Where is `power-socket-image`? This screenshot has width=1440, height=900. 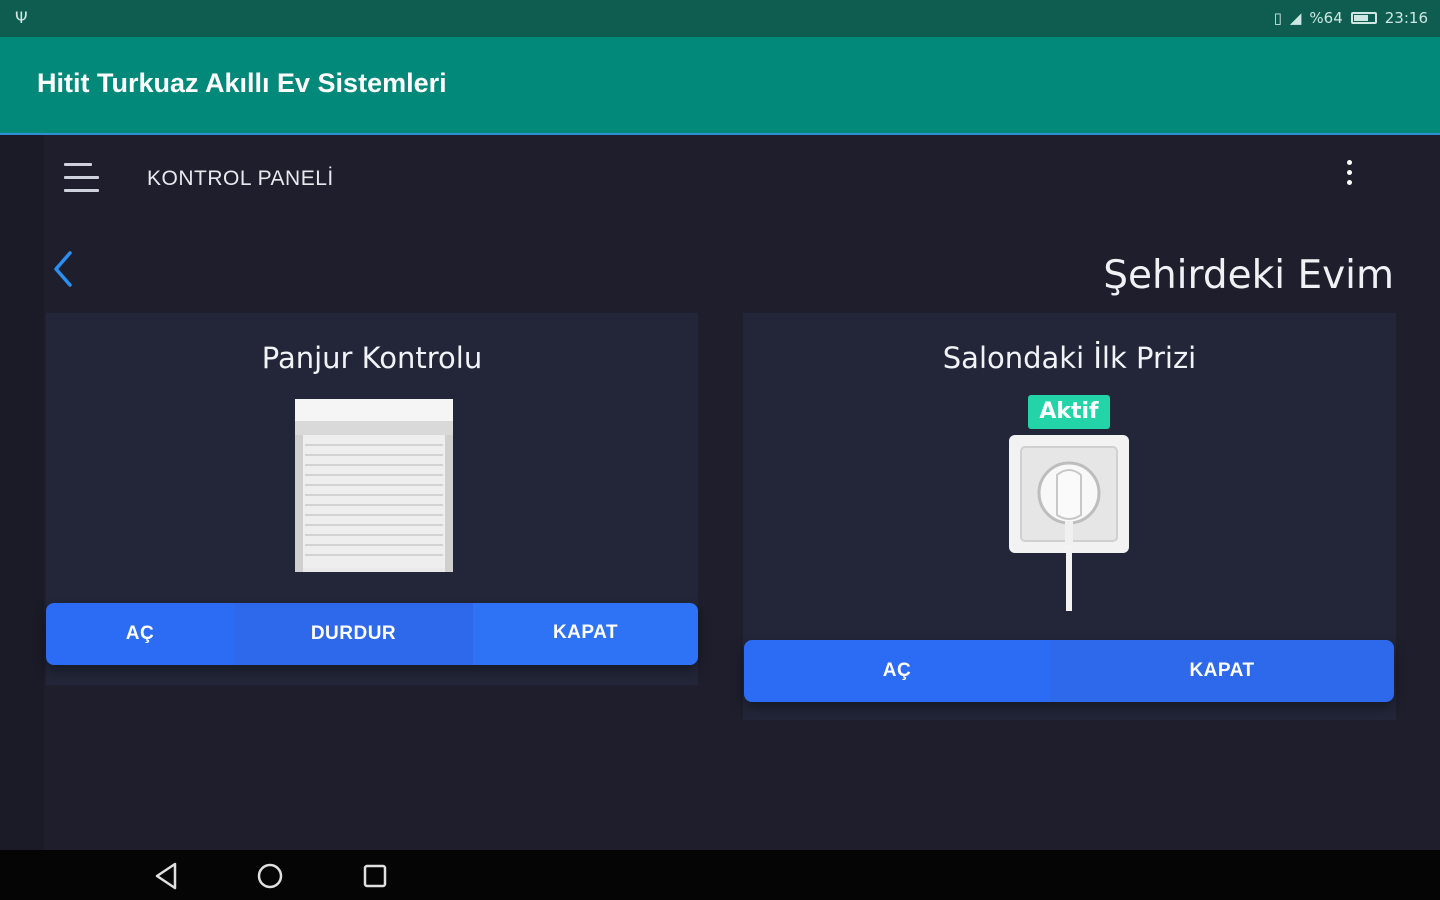 power-socket-image is located at coordinates (1069, 523).